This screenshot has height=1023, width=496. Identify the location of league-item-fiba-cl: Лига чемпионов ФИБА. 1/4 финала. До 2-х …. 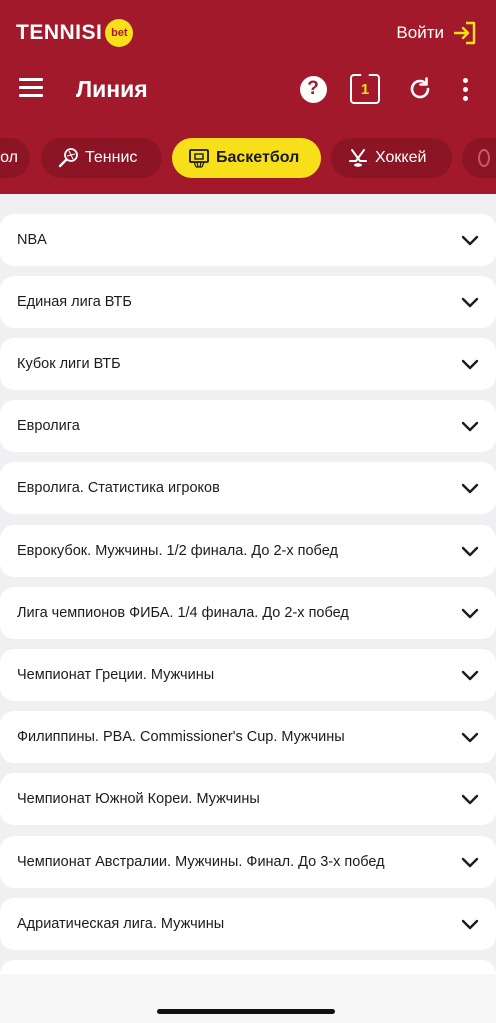
(248, 613).